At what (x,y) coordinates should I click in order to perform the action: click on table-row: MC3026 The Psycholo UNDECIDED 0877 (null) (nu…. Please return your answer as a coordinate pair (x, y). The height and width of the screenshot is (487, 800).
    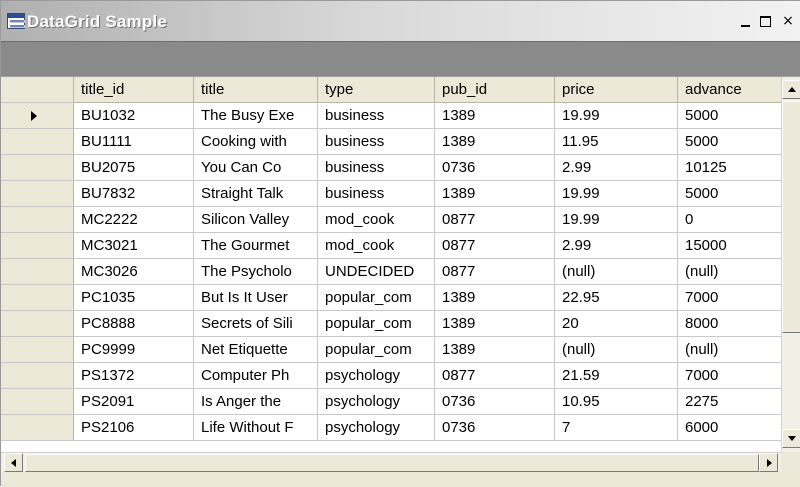
    Looking at the image, I should click on (391, 272).